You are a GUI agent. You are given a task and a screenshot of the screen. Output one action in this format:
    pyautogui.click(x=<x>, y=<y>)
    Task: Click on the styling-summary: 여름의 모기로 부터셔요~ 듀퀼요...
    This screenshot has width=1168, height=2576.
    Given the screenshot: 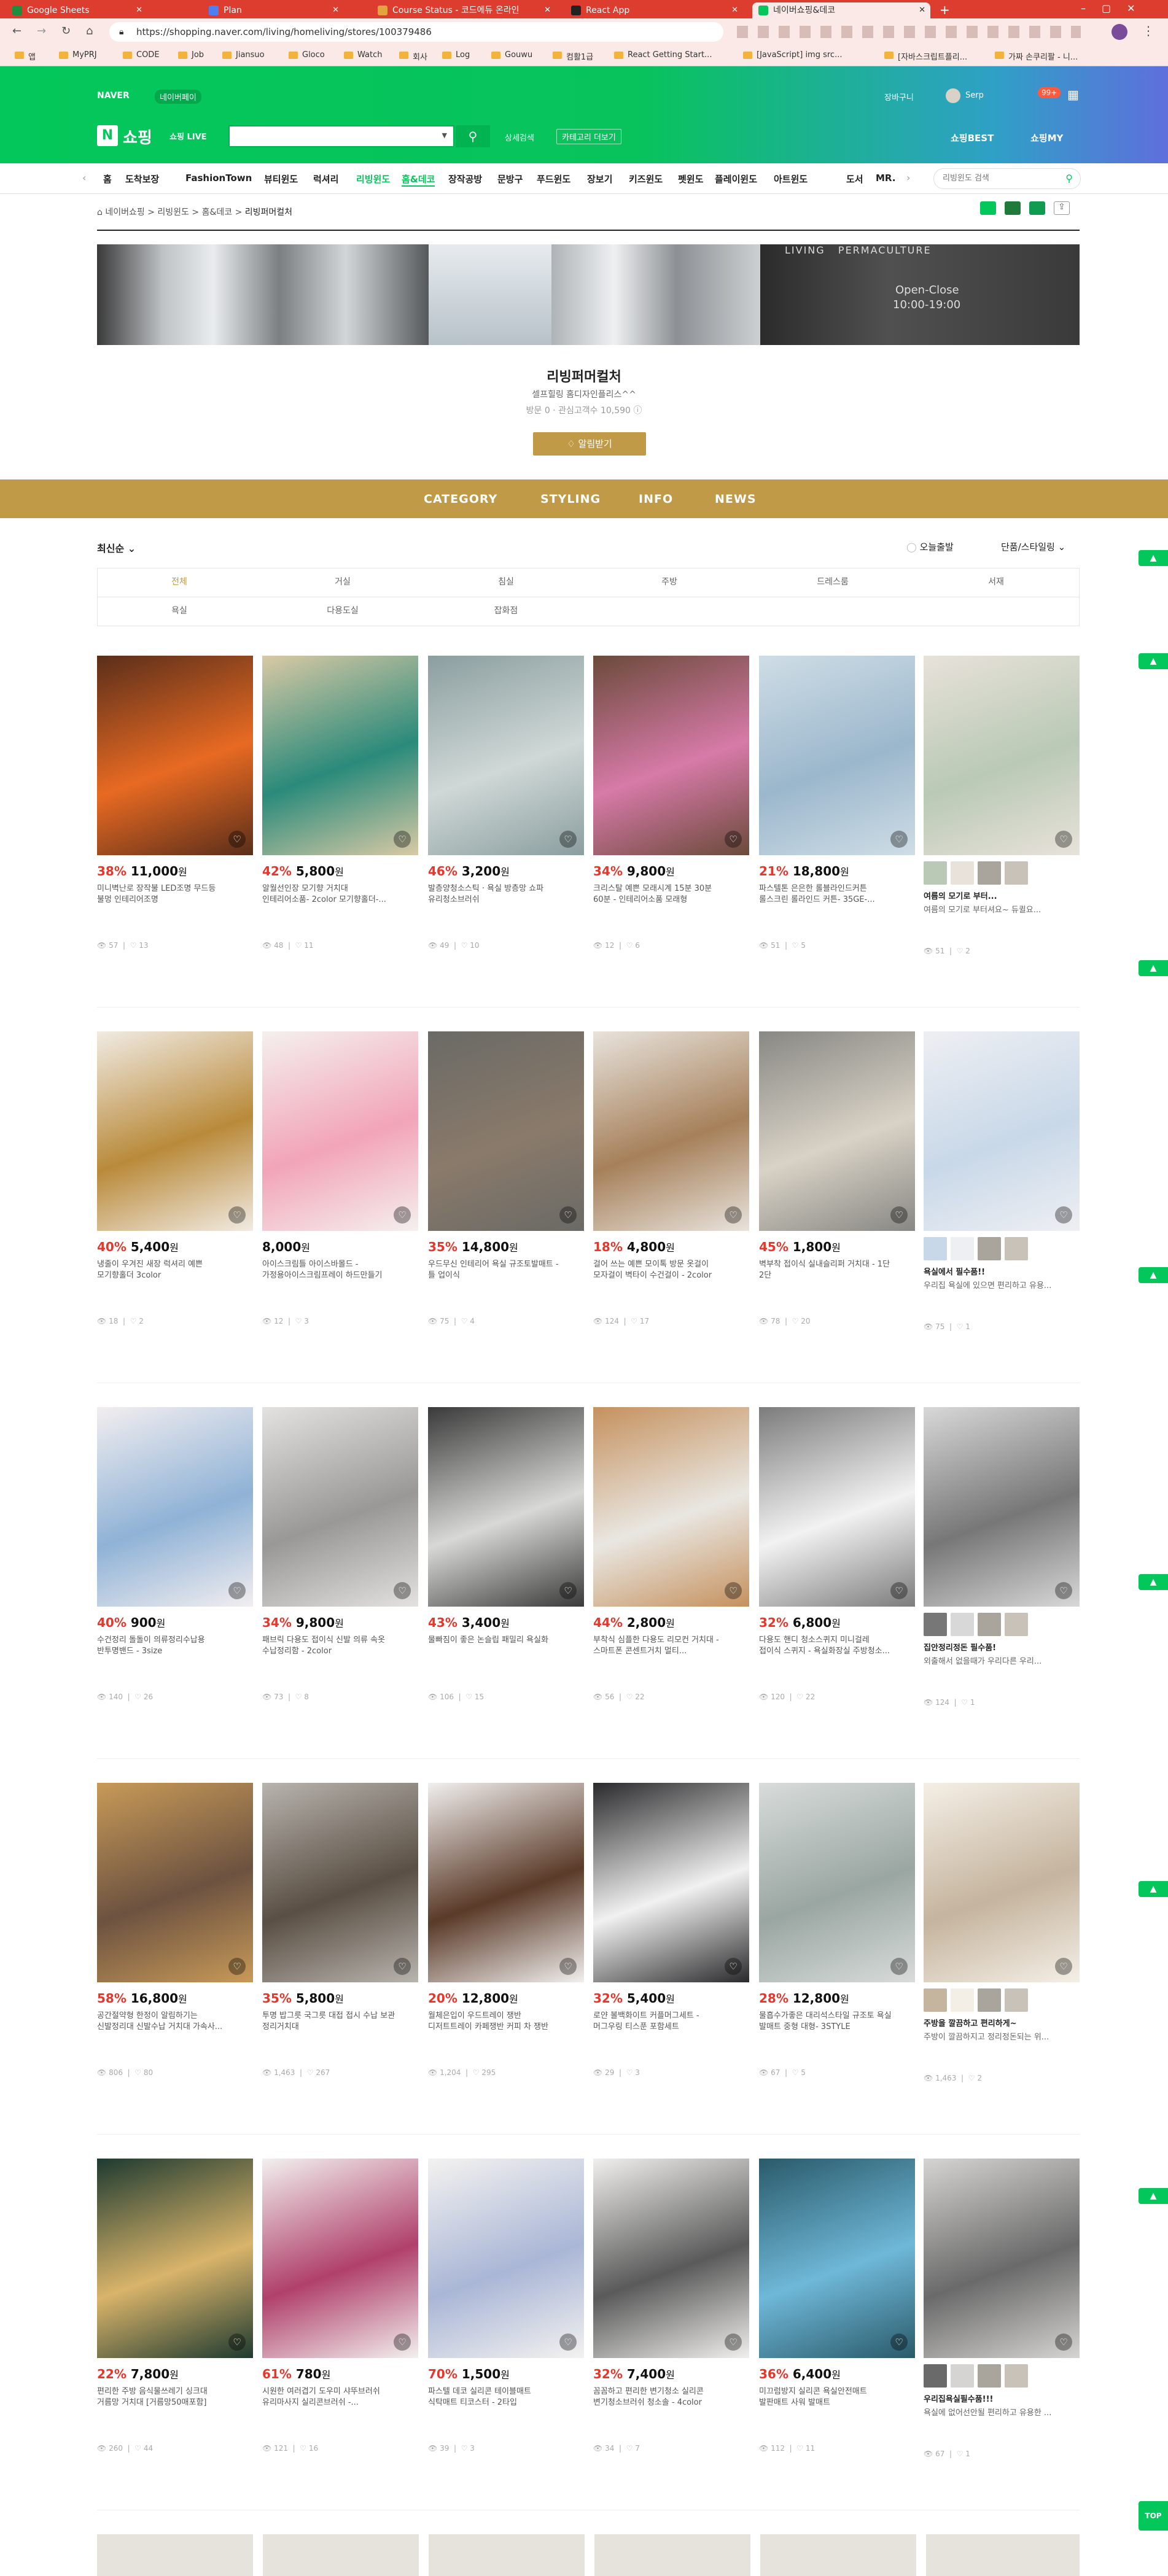 What is the action you would take?
    pyautogui.click(x=1002, y=909)
    